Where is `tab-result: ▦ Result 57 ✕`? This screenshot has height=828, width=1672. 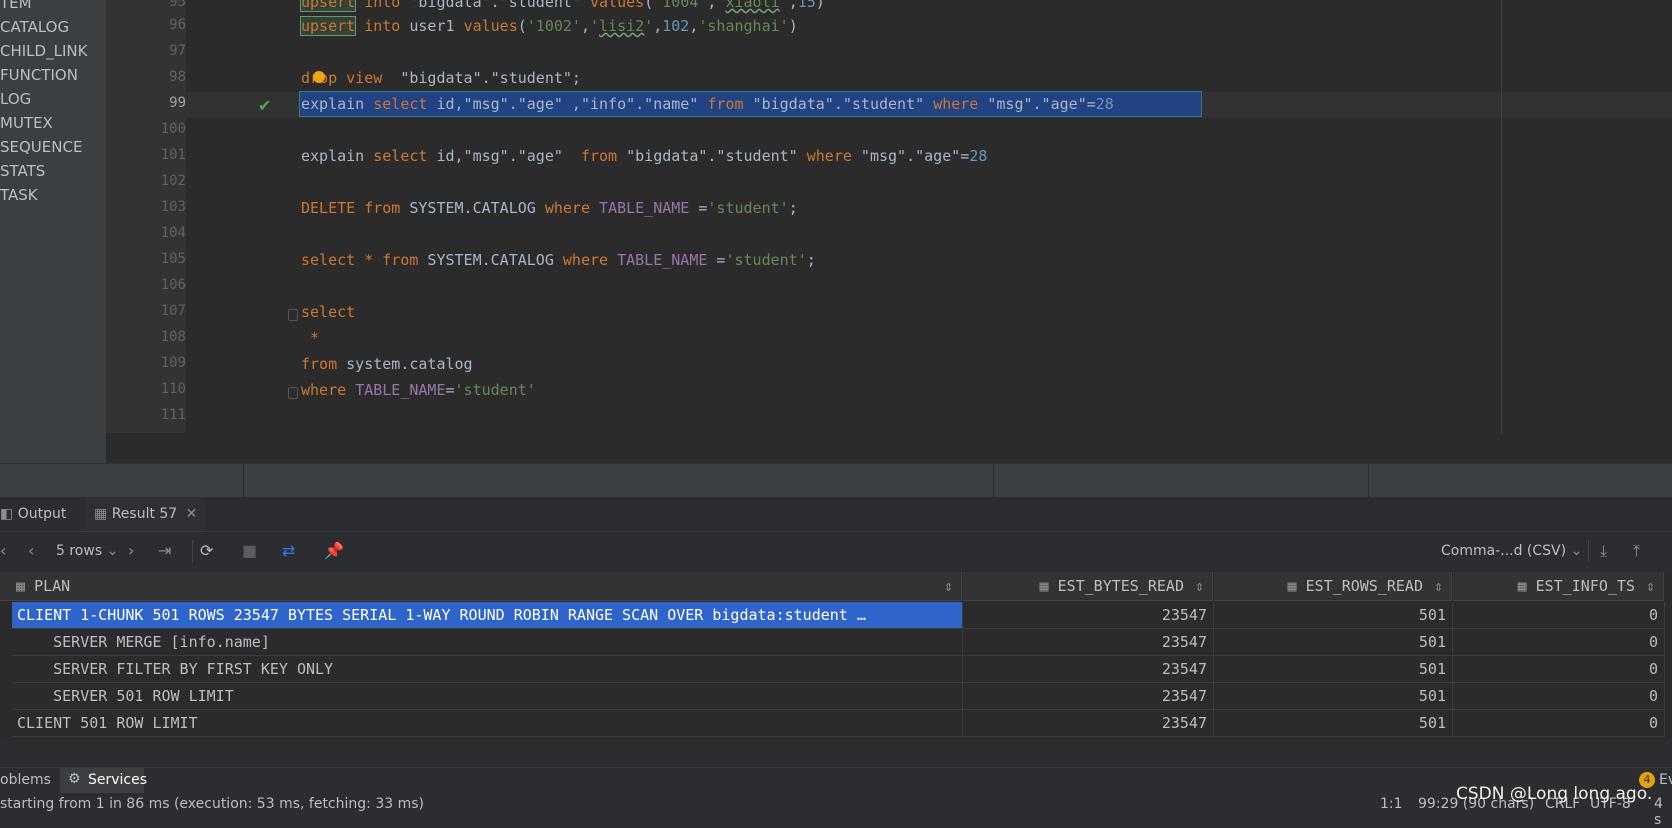 tab-result: ▦ Result 57 ✕ is located at coordinates (146, 515).